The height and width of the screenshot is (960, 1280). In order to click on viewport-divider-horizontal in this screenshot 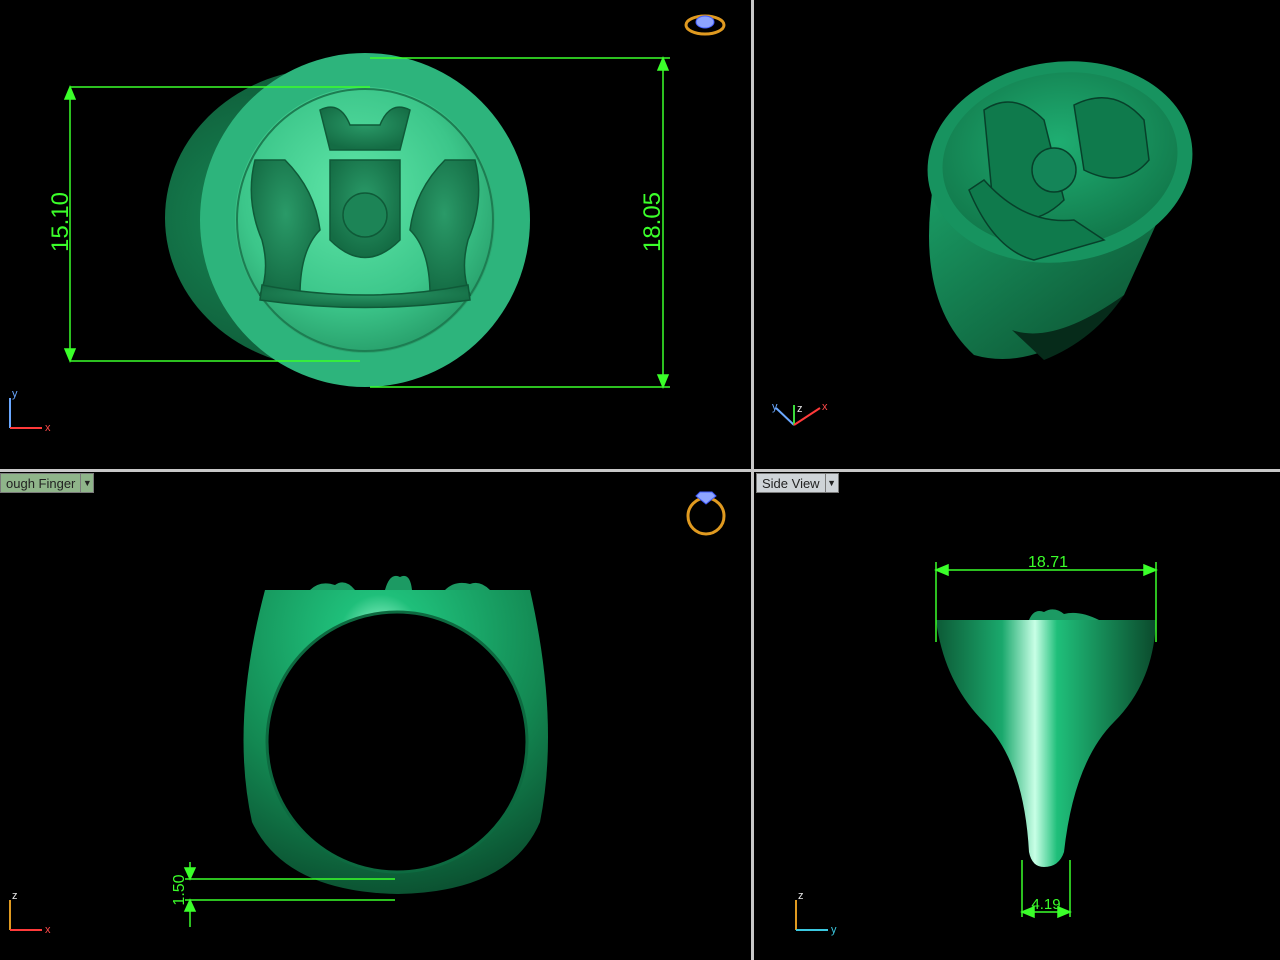, I will do `click(640, 470)`.